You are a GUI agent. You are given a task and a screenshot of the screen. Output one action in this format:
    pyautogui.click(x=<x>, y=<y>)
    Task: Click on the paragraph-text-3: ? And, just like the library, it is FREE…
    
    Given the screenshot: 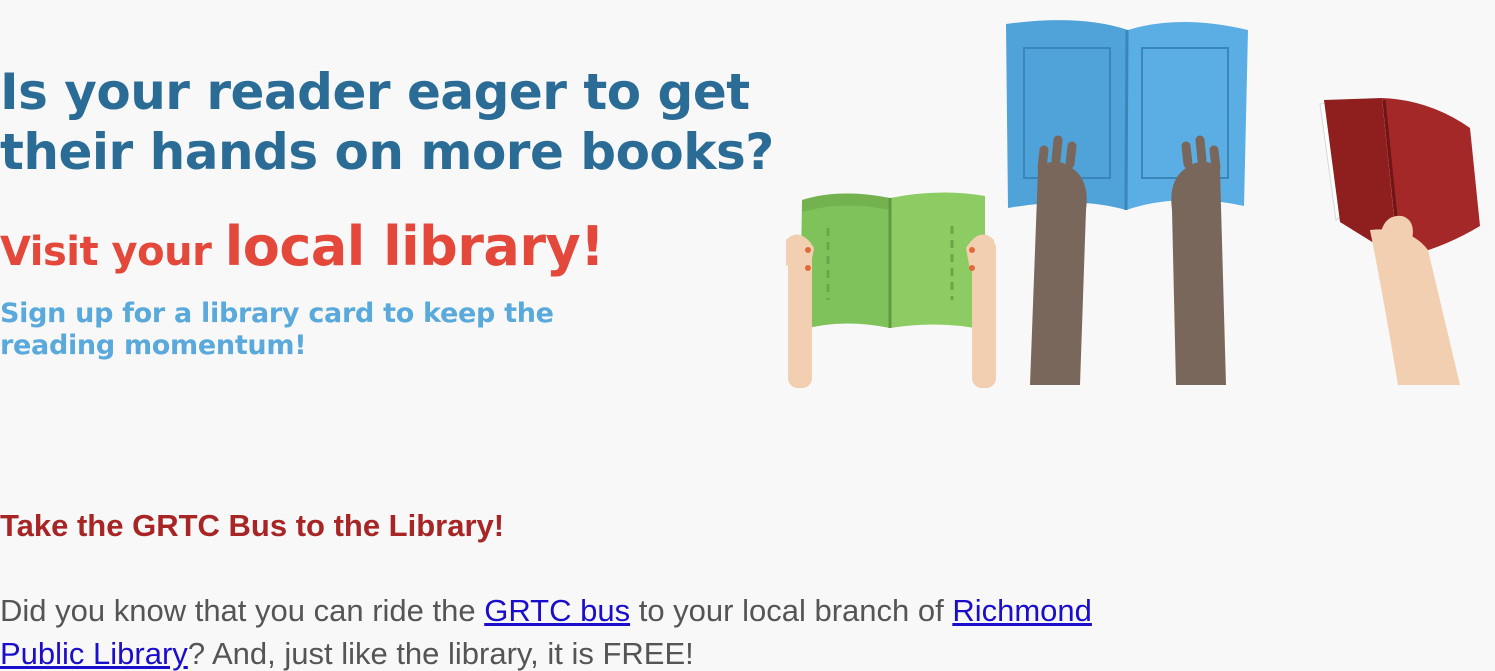 What is the action you would take?
    pyautogui.click(x=440, y=653)
    